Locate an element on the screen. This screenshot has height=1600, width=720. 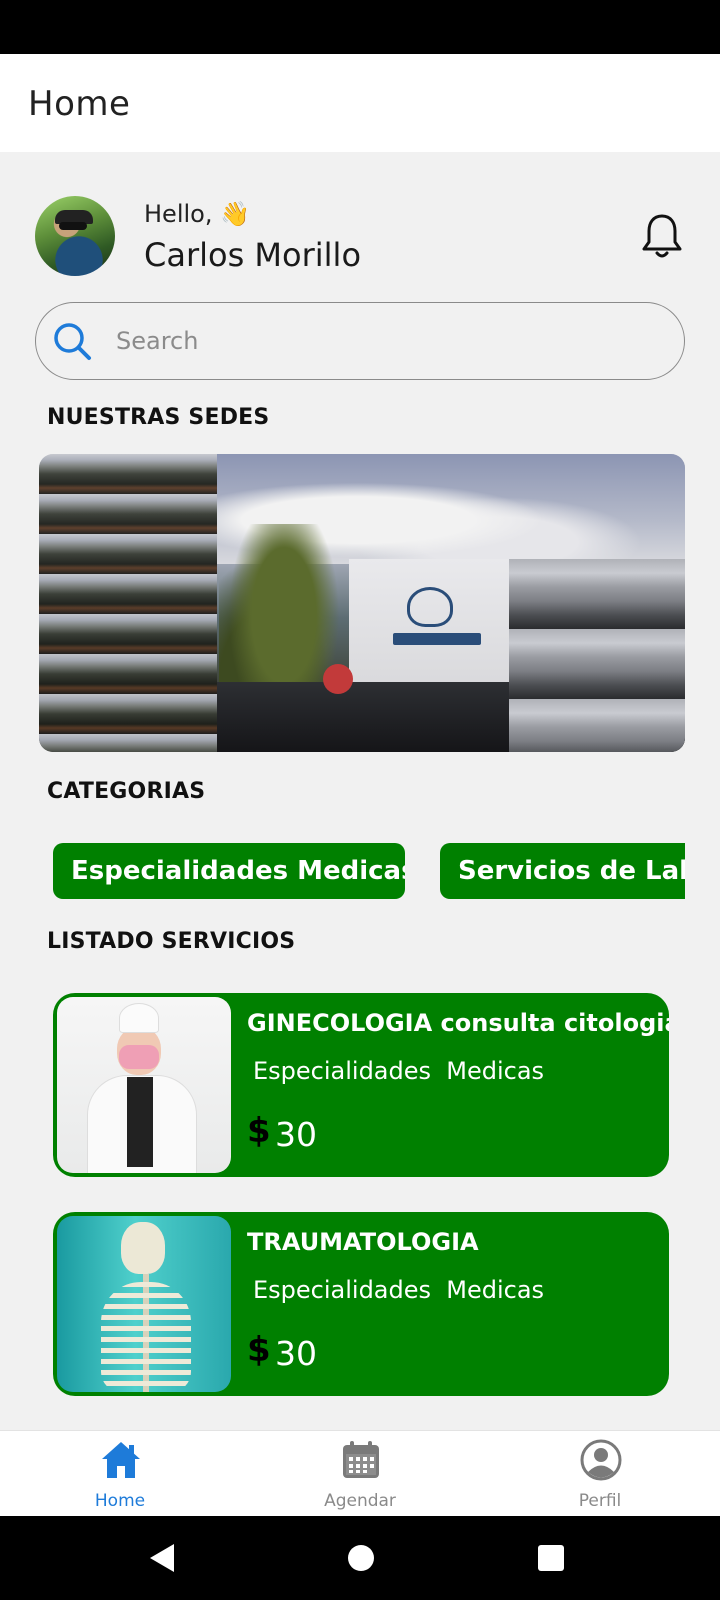
sedes-section-title: NUESTRAS SEDES is located at coordinates (158, 417).